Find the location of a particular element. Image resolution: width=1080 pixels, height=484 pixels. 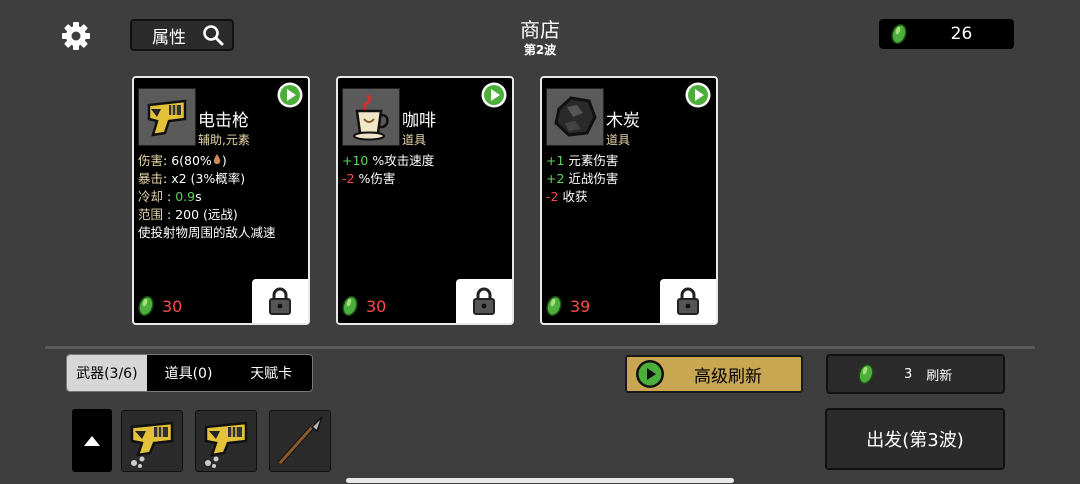

expand-inventory-button is located at coordinates (92, 440).